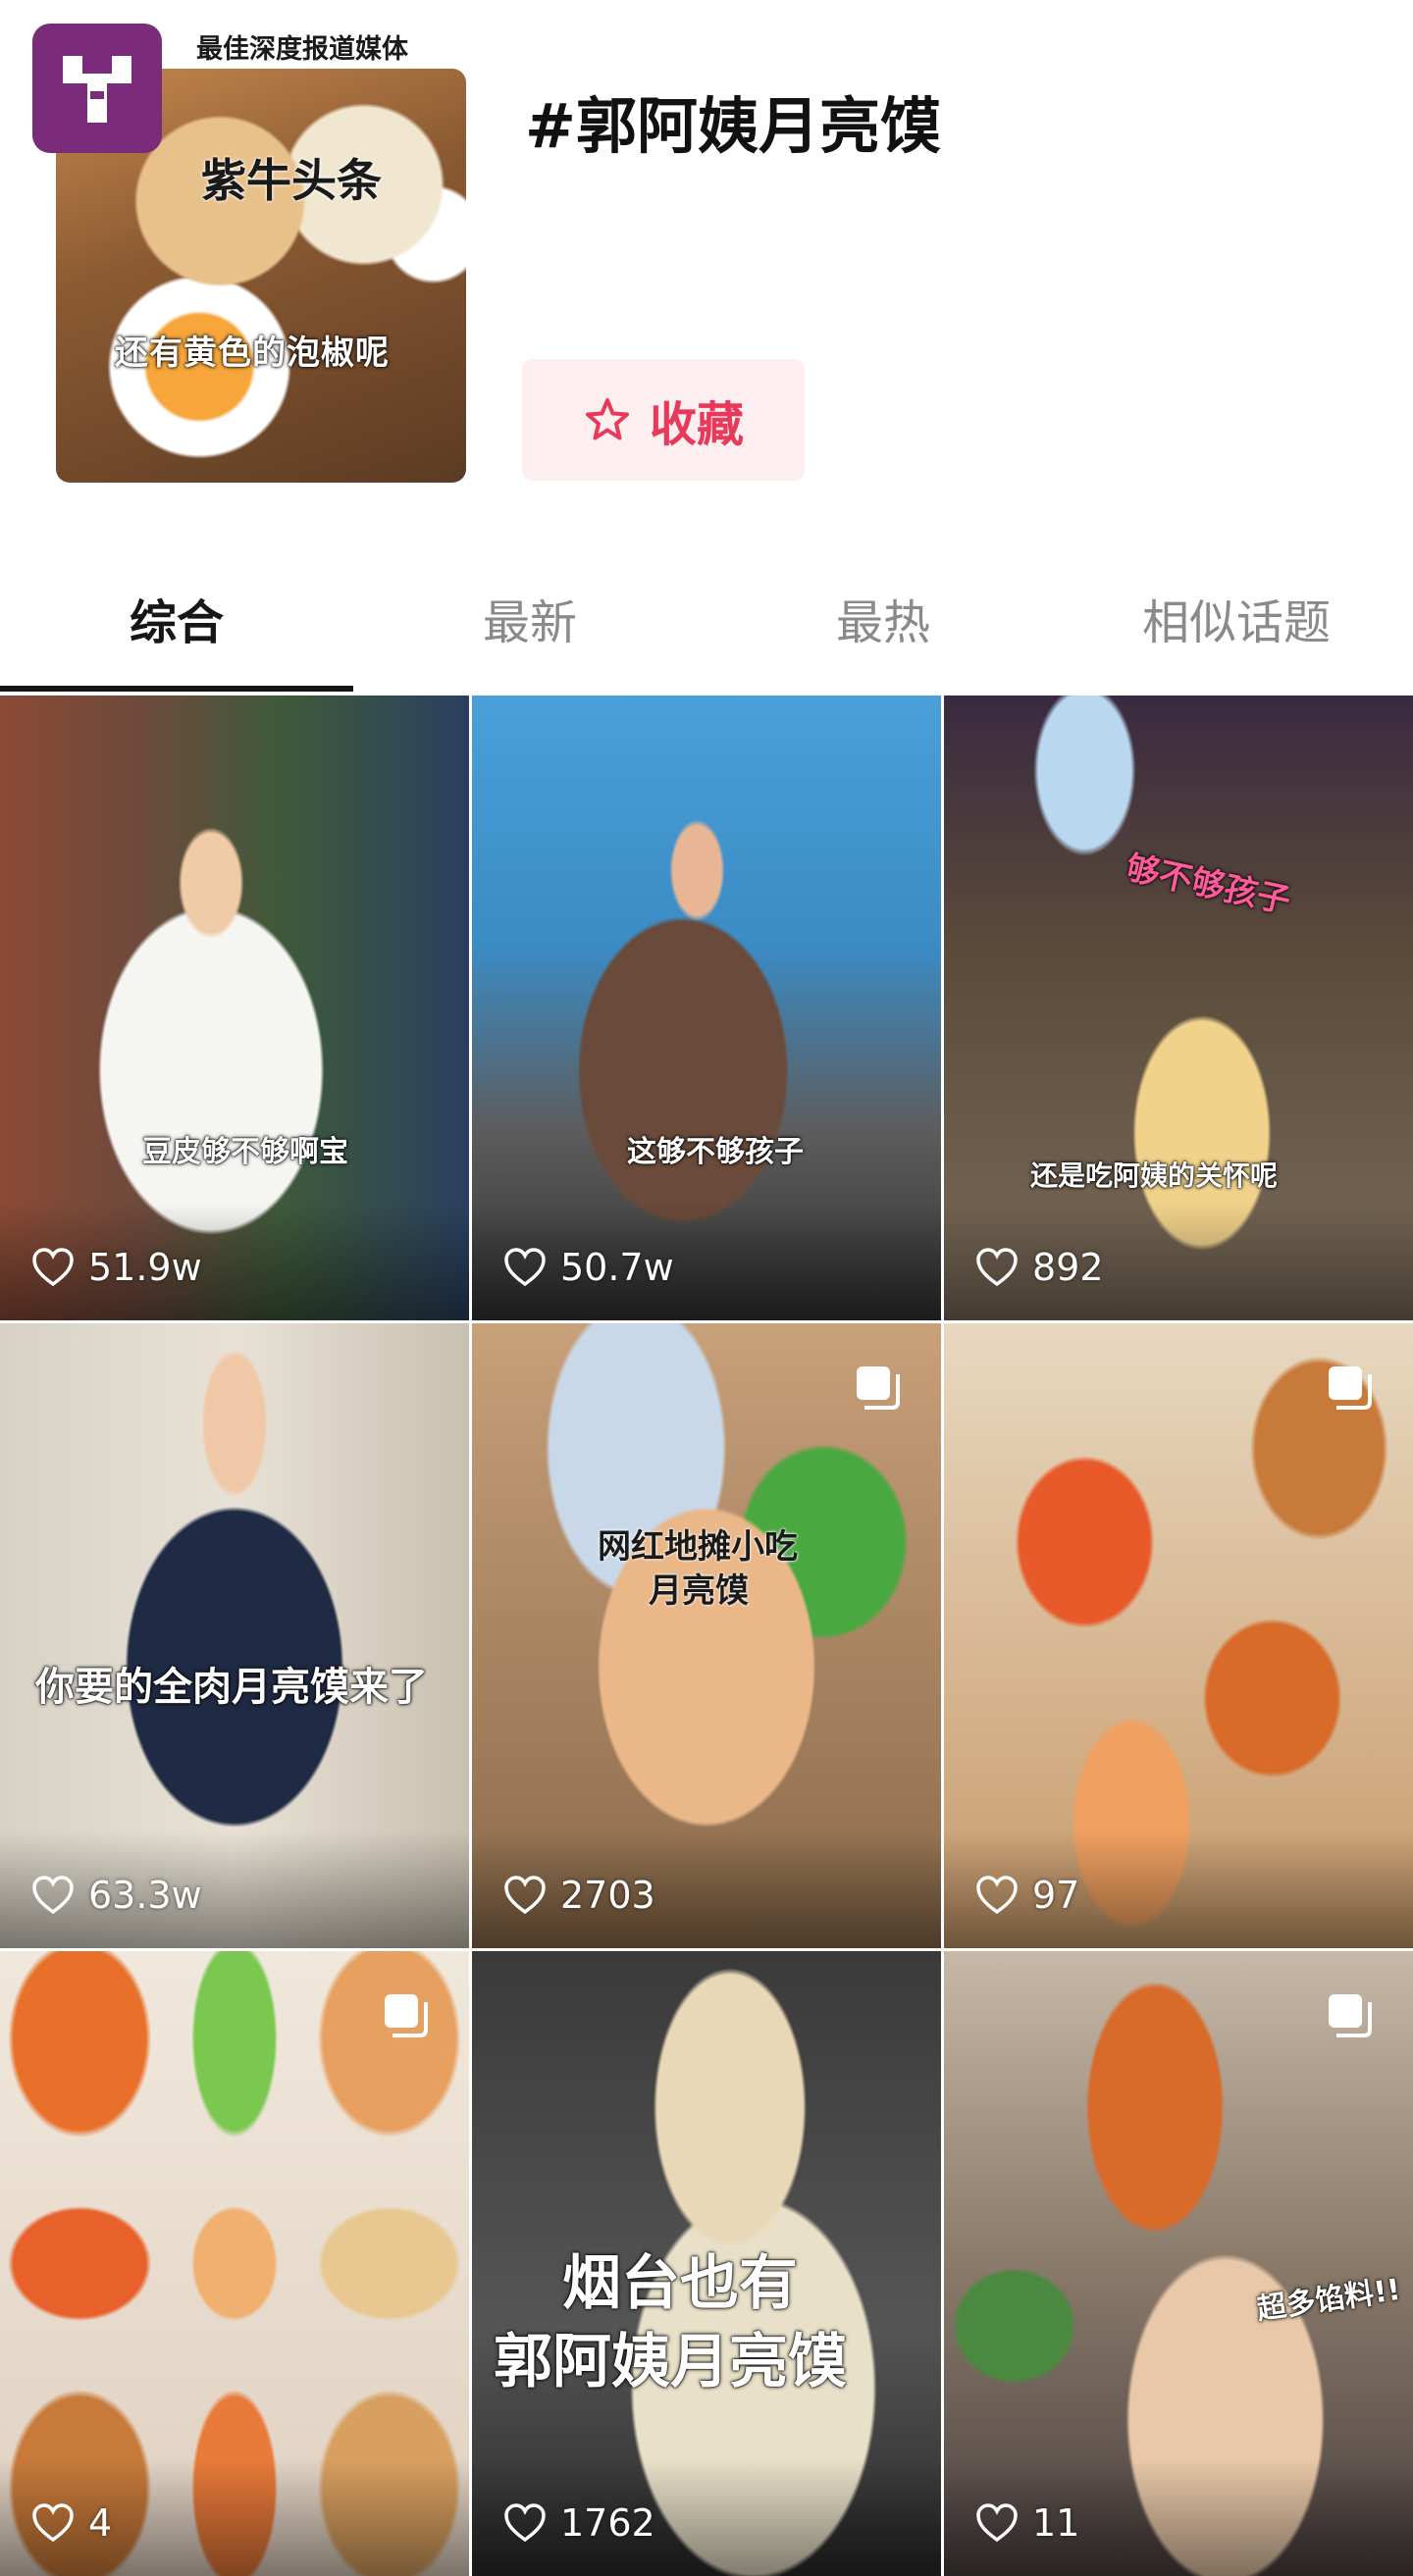 Image resolution: width=1413 pixels, height=2576 pixels. What do you see at coordinates (670, 2362) in the screenshot?
I see `video-caption-line2: 郭阿姨月亮馍` at bounding box center [670, 2362].